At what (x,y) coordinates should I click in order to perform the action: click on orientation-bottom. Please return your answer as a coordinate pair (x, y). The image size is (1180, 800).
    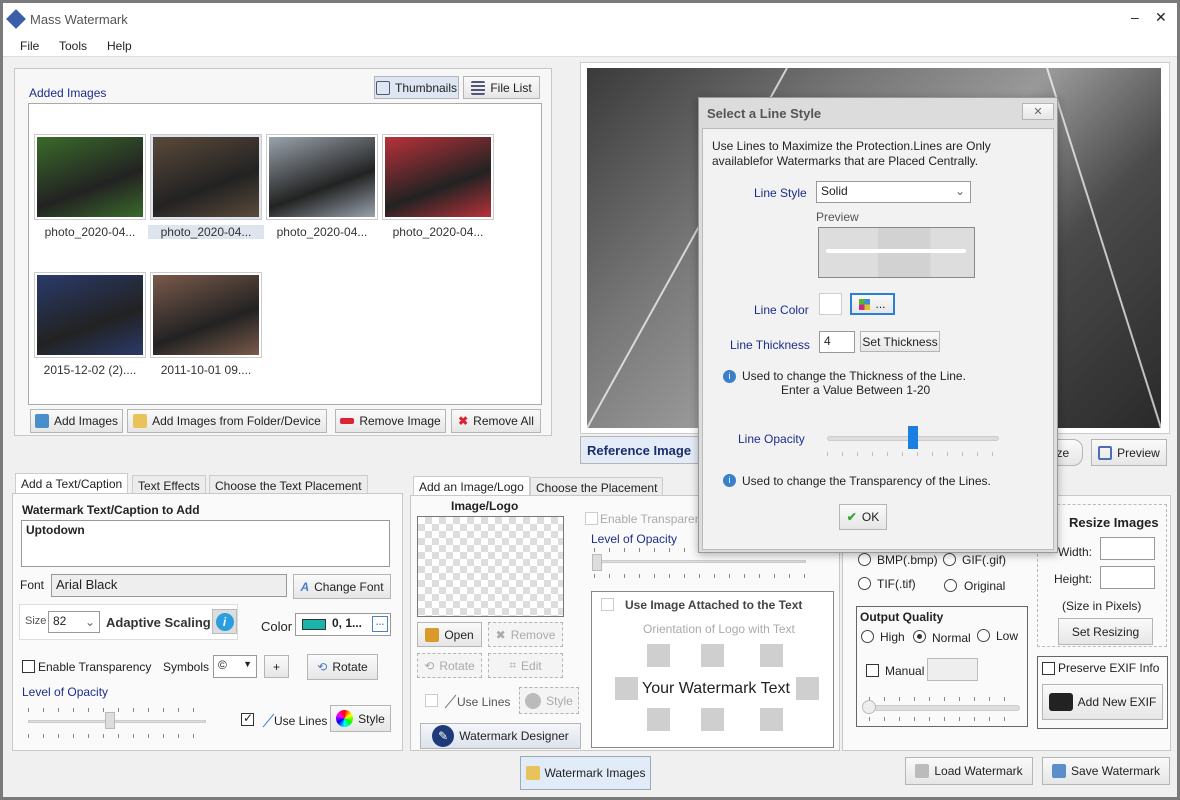
    Looking at the image, I should click on (712, 719).